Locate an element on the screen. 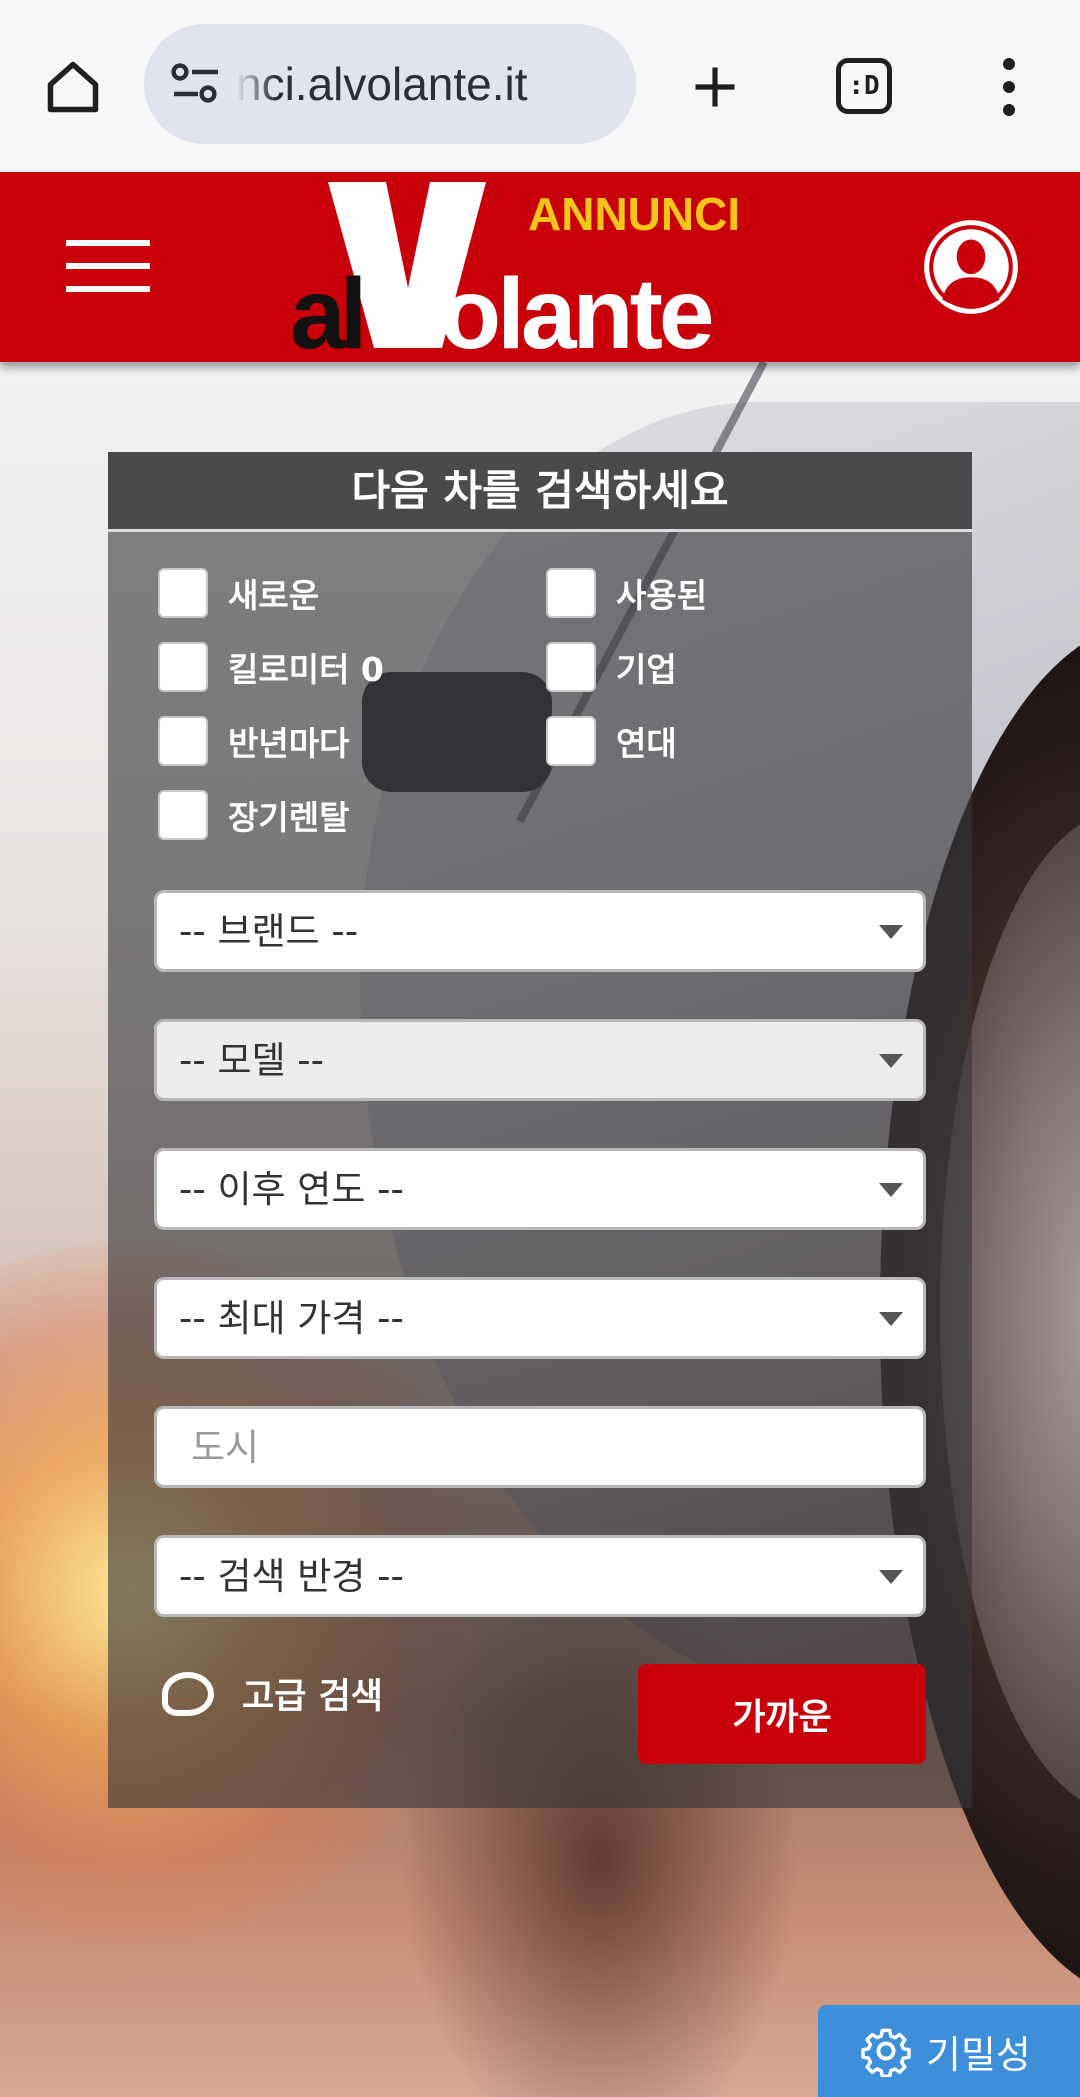 This screenshot has height=2097, width=1080. privacy-settings-button: 기밀성 is located at coordinates (949, 2051).